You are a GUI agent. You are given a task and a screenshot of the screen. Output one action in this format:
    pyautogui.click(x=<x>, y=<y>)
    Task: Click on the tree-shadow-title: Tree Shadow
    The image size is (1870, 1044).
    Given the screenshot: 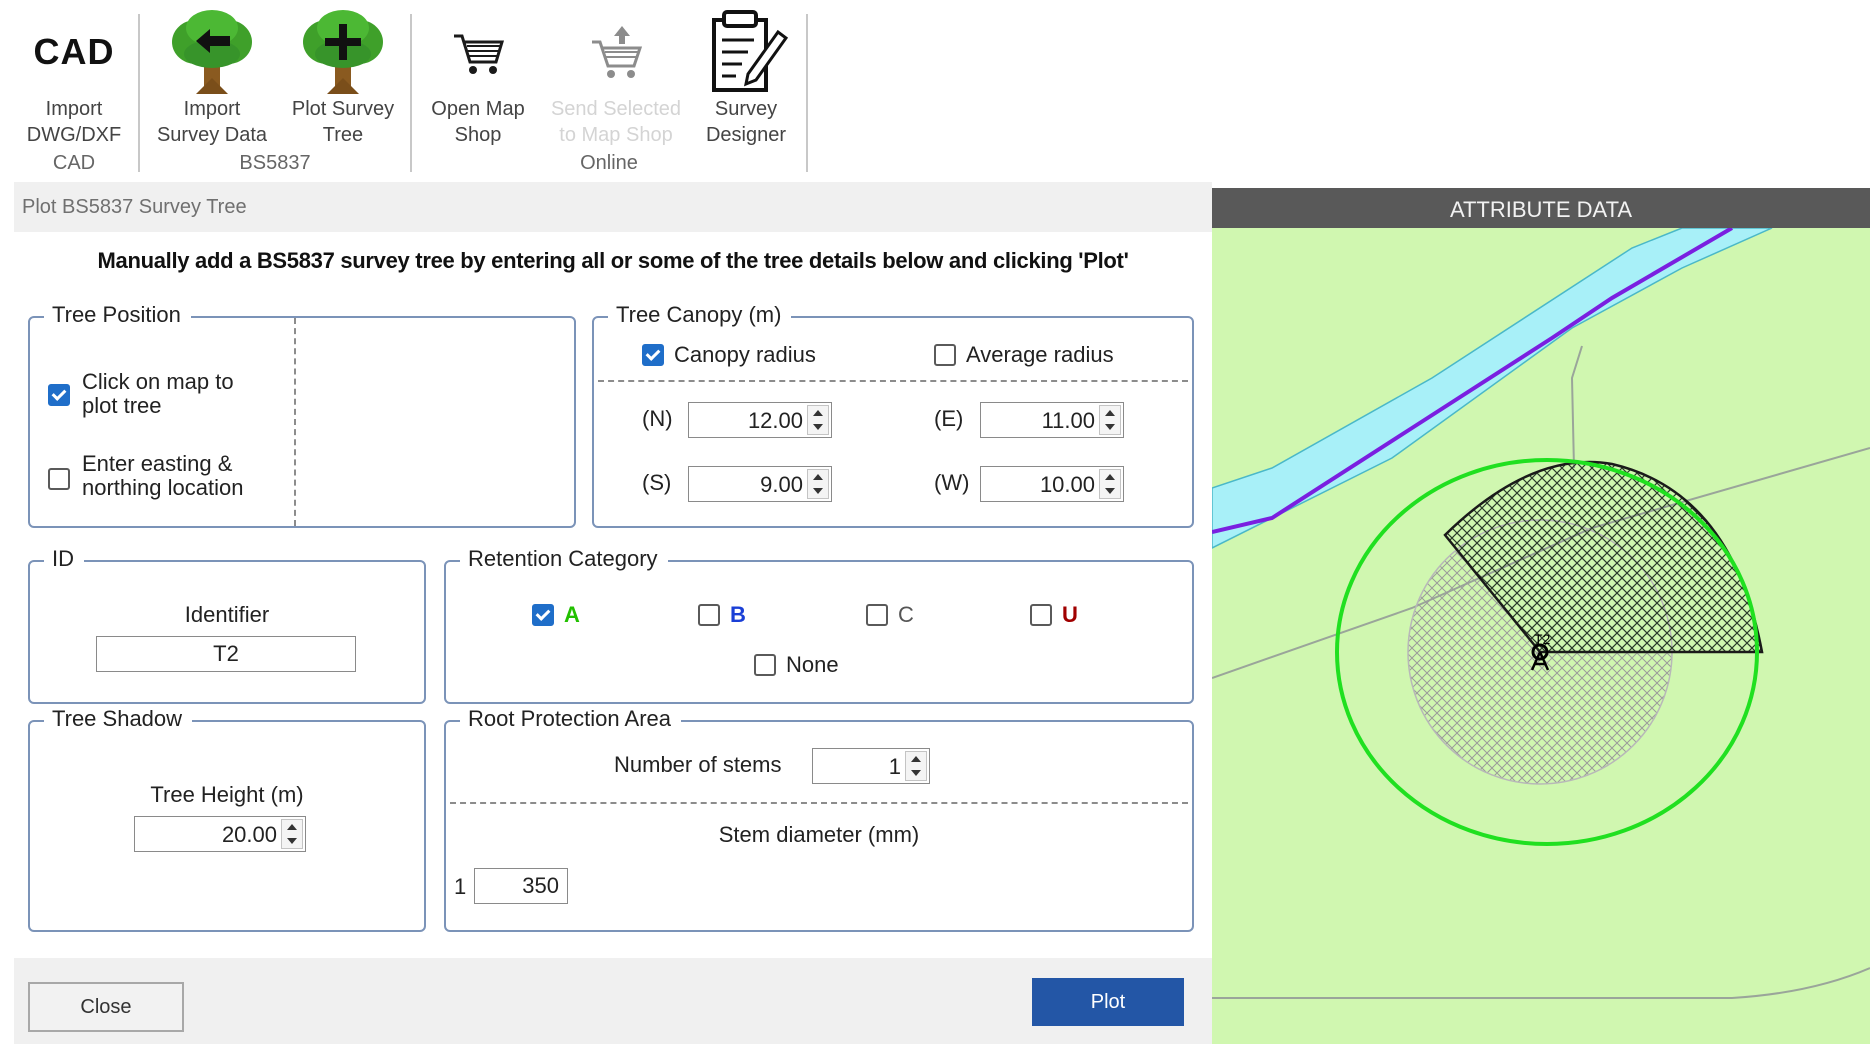 What is the action you would take?
    pyautogui.click(x=118, y=719)
    